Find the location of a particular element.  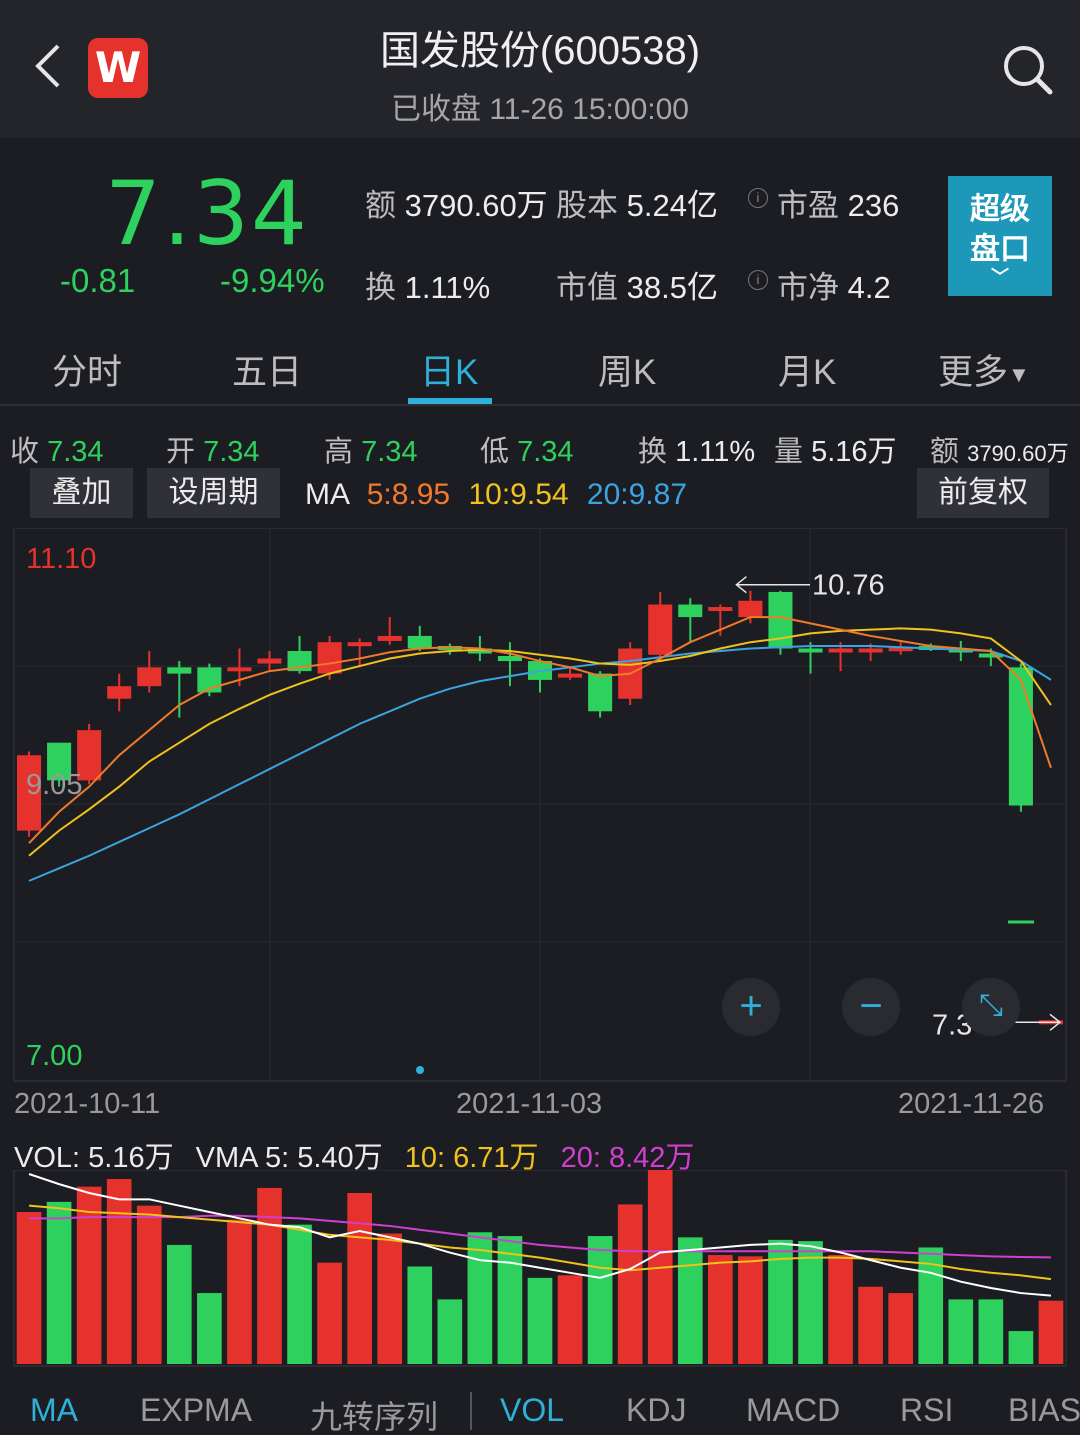

date-label-mid: 2021-11-03 is located at coordinates (529, 1104).